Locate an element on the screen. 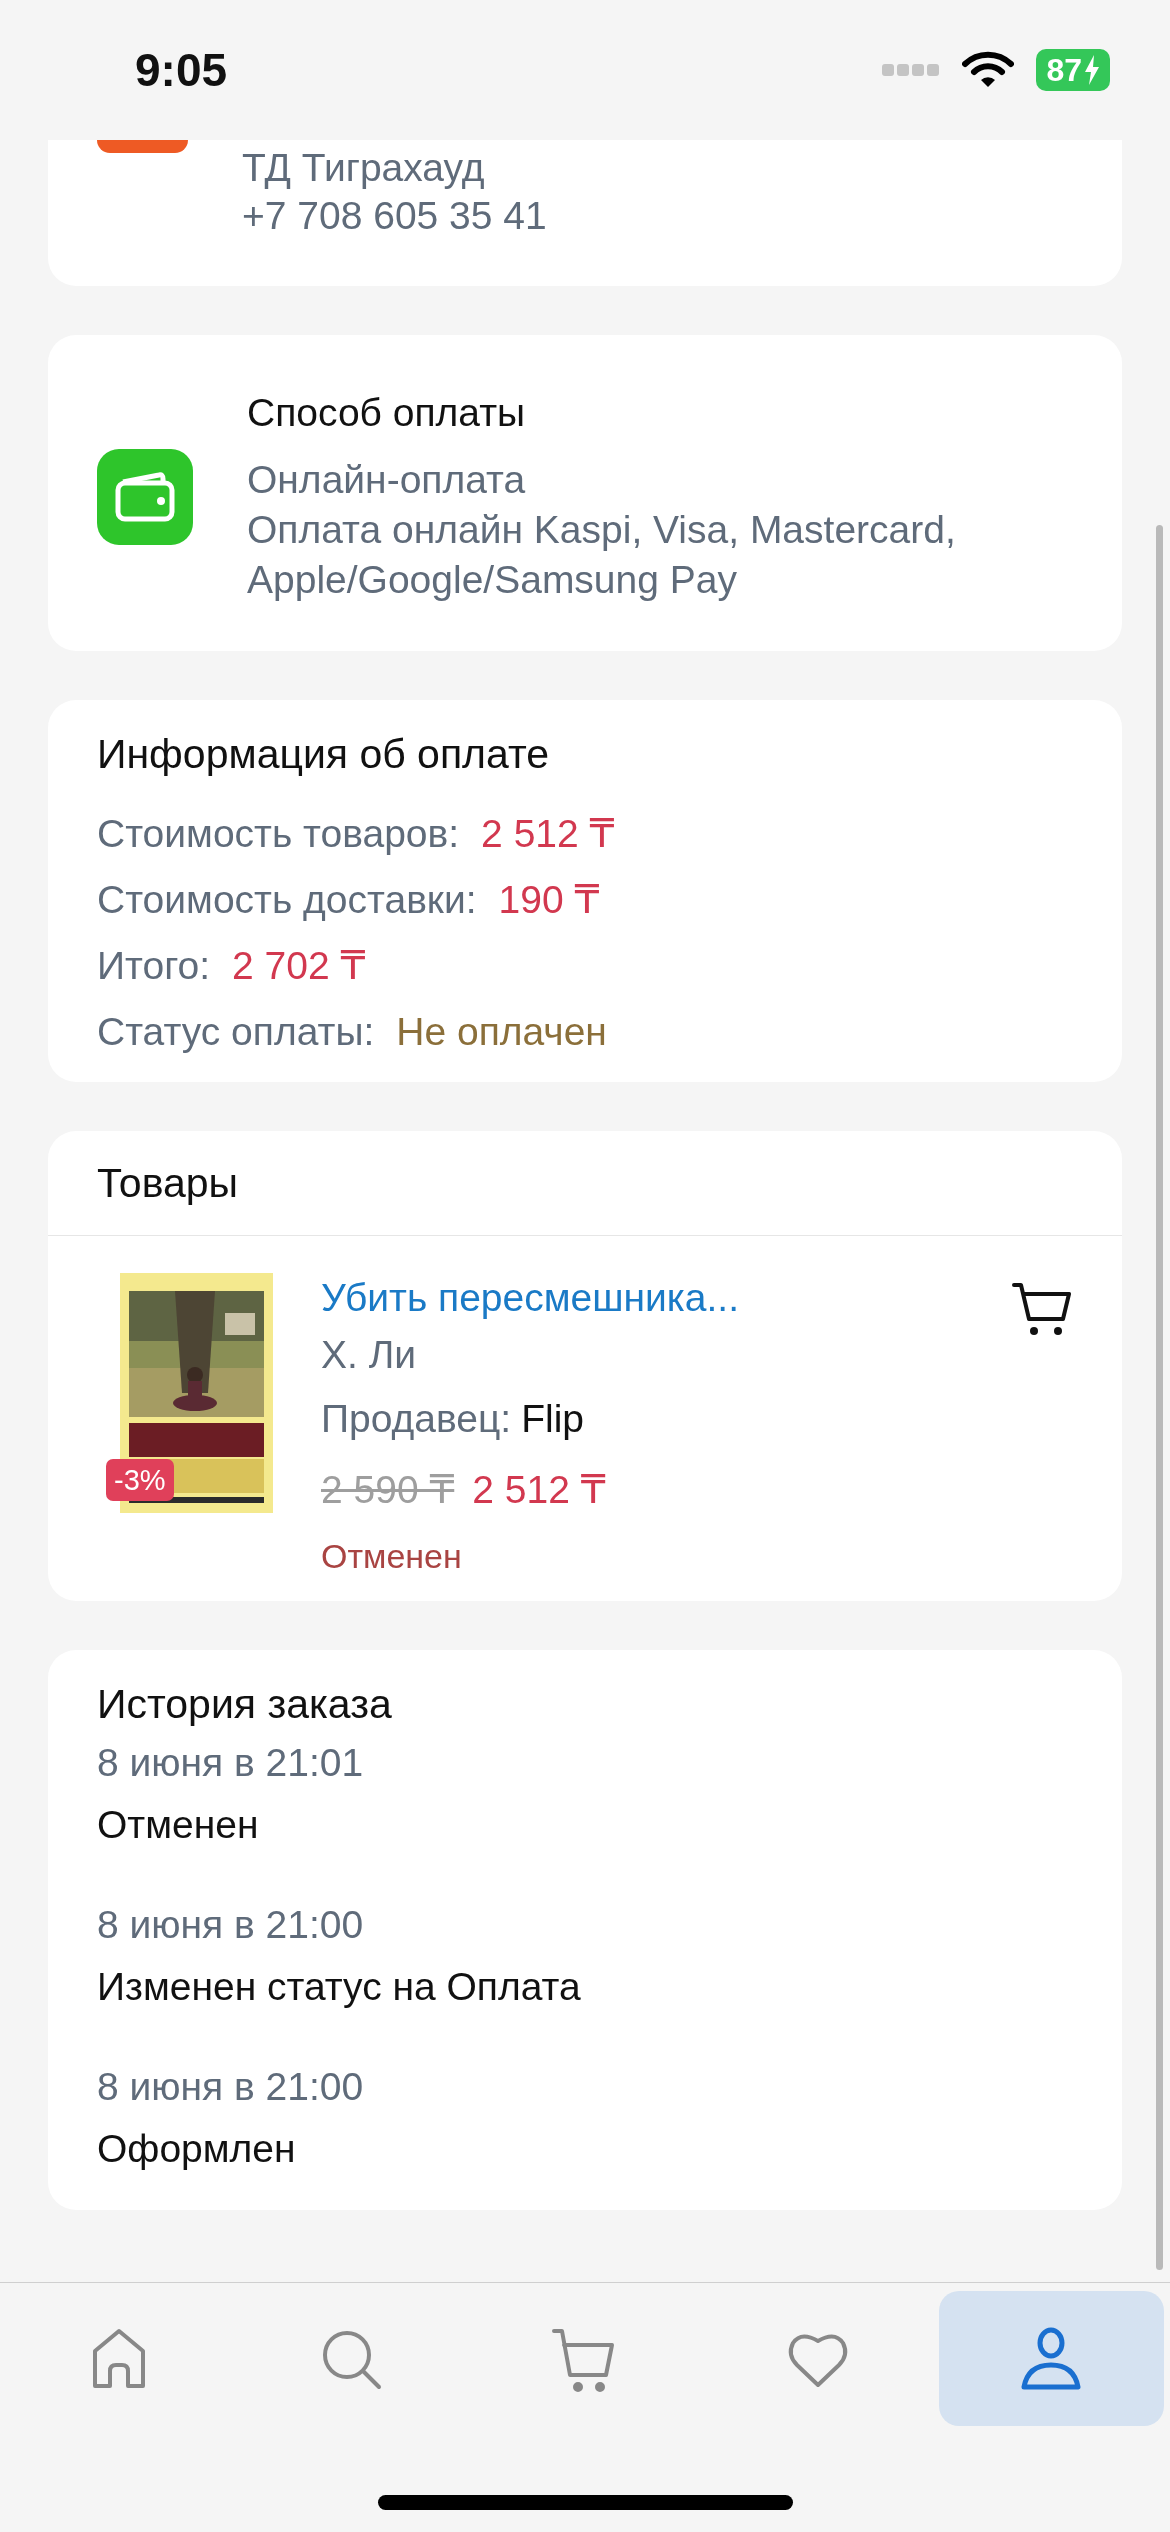 This screenshot has height=2532, width=1170. seller-name: Flip is located at coordinates (552, 1419).